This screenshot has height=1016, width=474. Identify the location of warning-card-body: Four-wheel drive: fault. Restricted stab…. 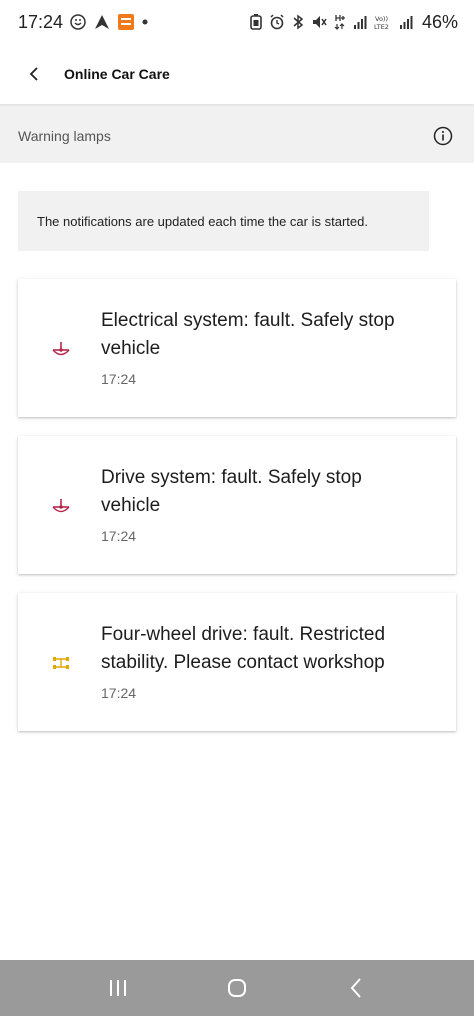
(261, 661).